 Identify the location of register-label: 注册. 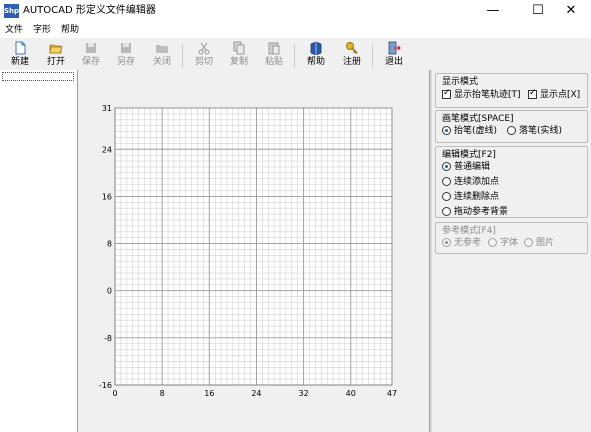
(351, 62).